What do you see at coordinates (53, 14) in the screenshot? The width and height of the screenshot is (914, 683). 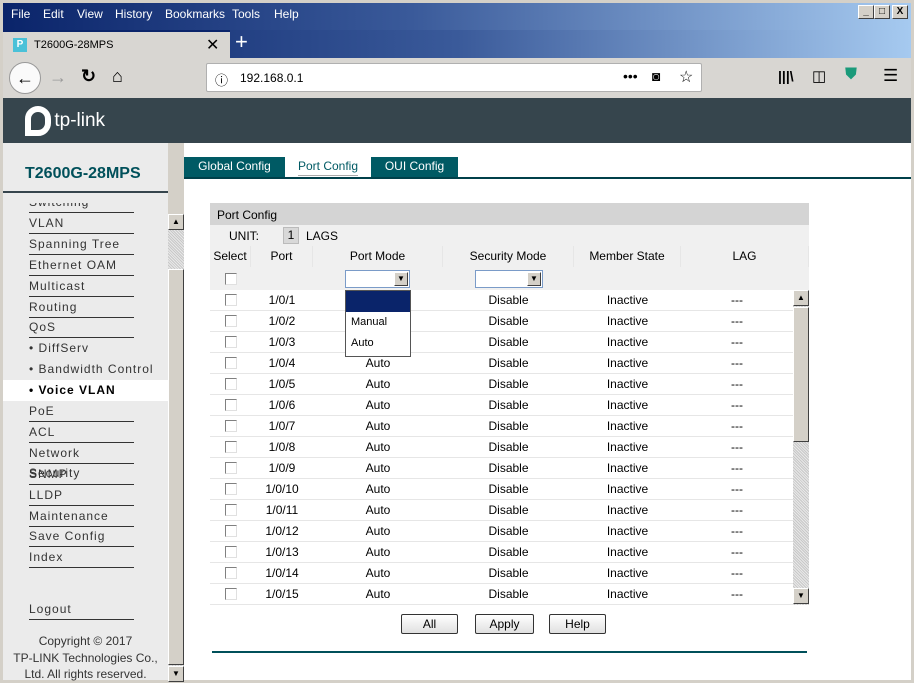 I see `menu-edit: Edit` at bounding box center [53, 14].